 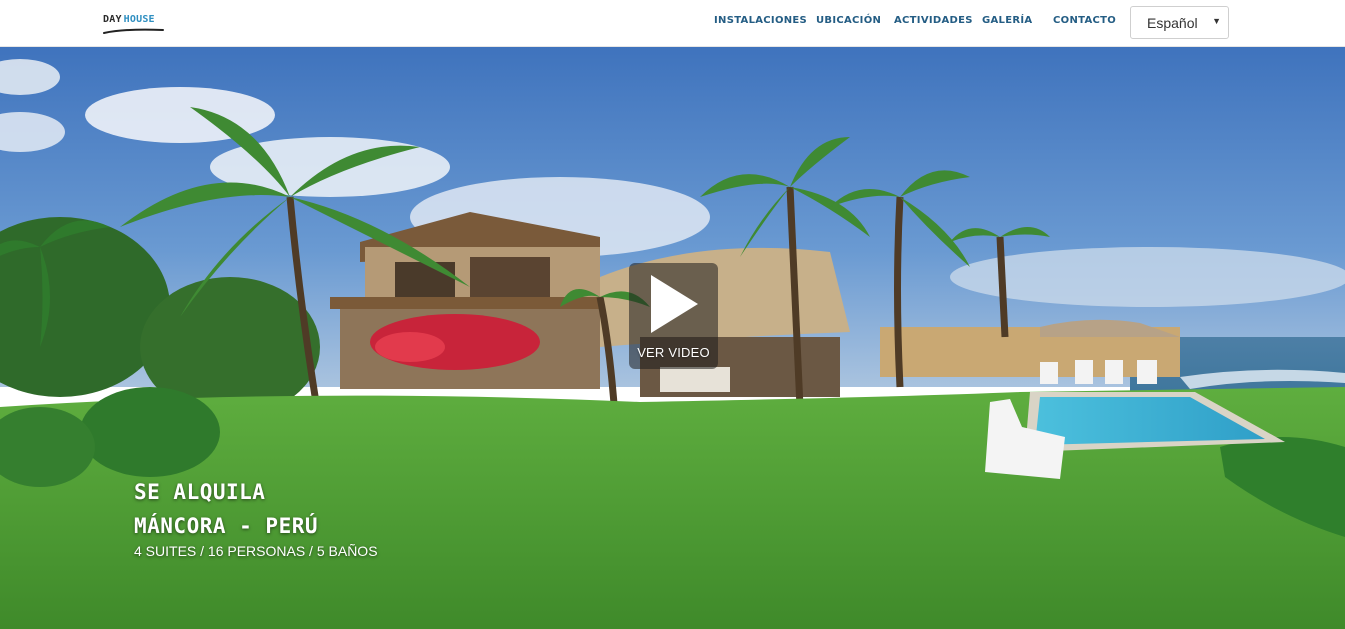 What do you see at coordinates (848, 20) in the screenshot?
I see `nav-item-ubicacion: Ubicación` at bounding box center [848, 20].